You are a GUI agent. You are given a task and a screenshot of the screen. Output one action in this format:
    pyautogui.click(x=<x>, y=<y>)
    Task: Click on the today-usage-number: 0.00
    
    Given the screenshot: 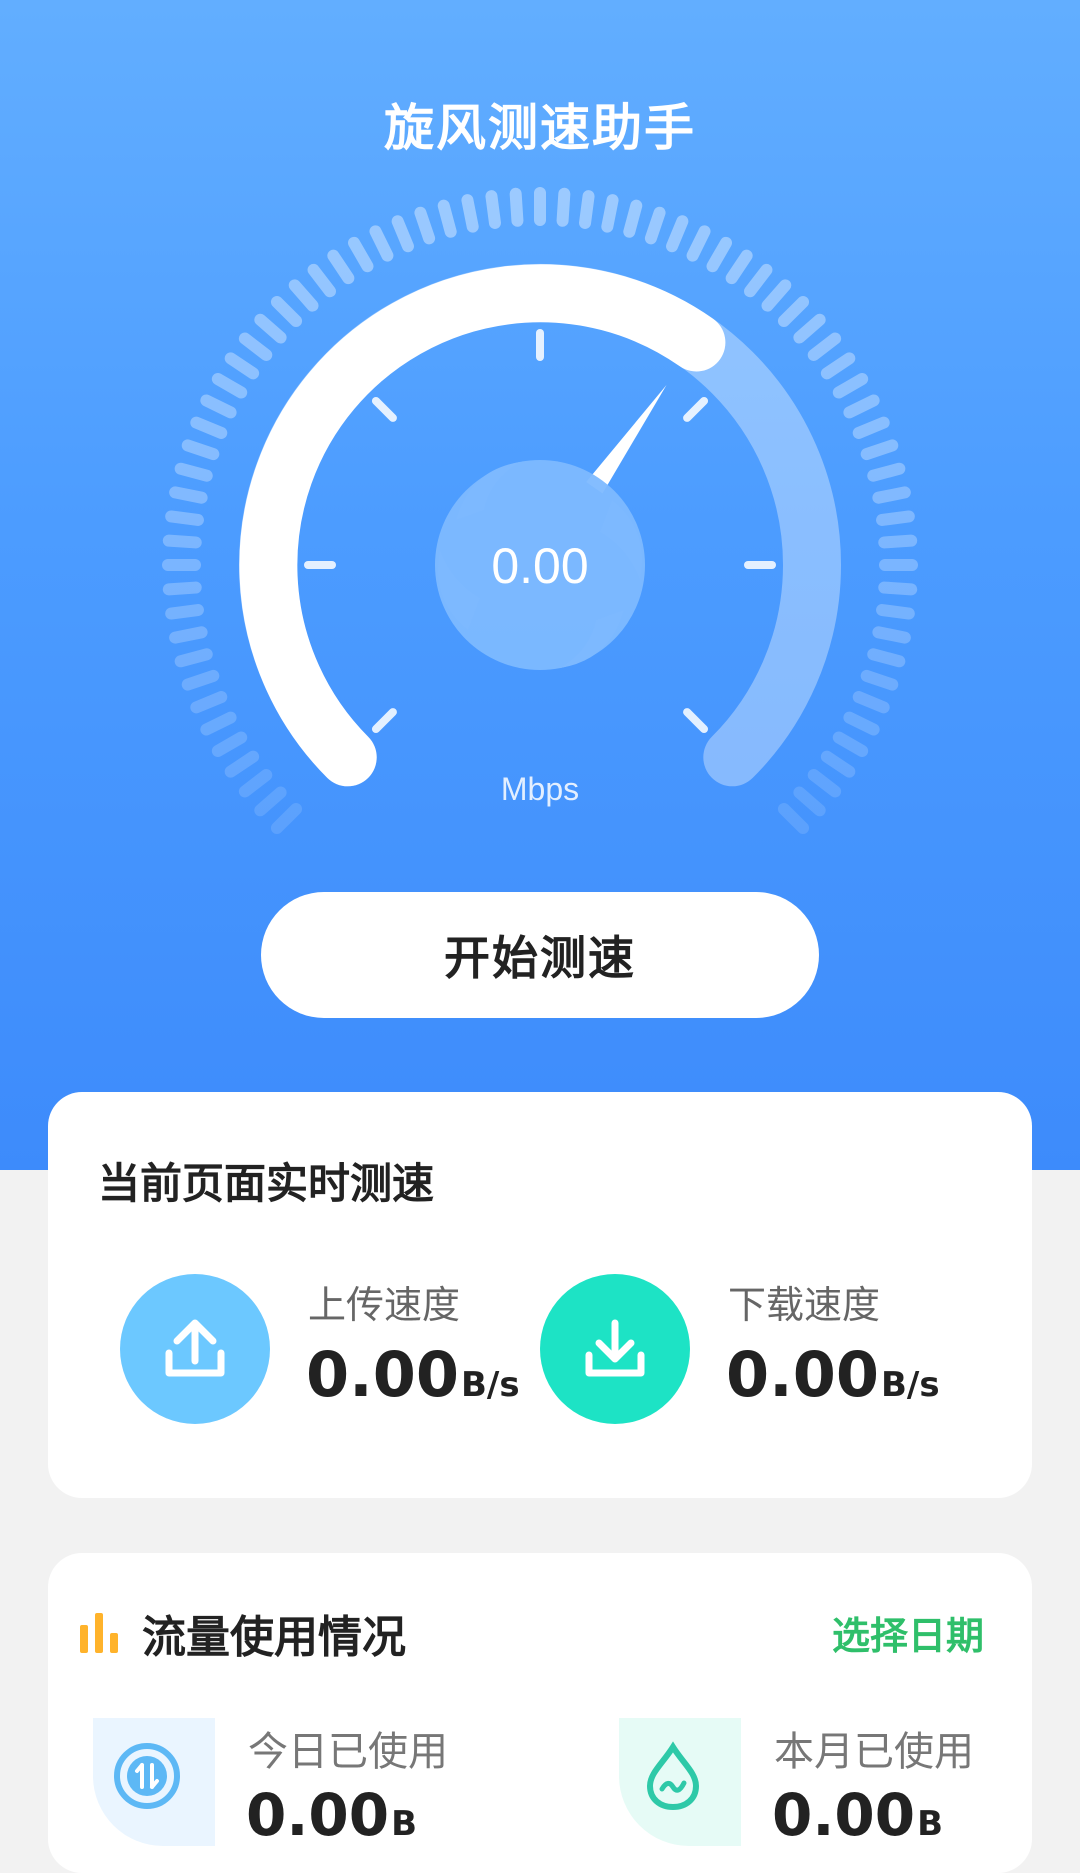 What is the action you would take?
    pyautogui.click(x=318, y=1815)
    